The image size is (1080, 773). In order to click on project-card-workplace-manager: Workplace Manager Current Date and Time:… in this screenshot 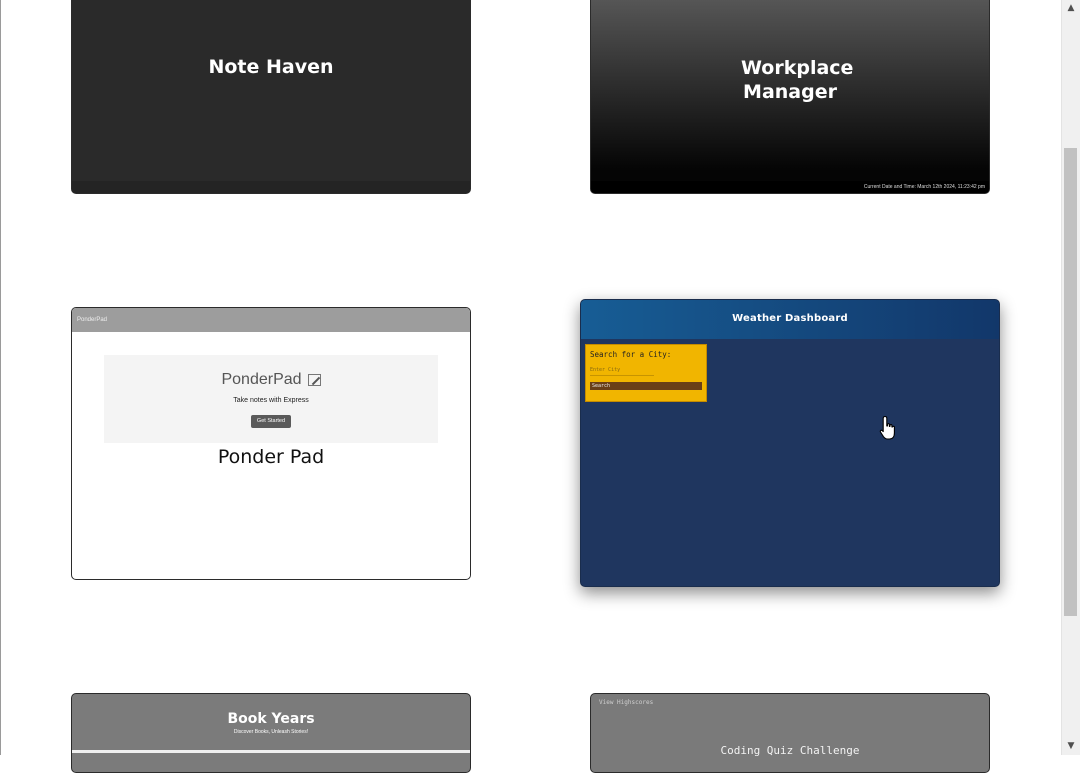, I will do `click(790, 97)`.